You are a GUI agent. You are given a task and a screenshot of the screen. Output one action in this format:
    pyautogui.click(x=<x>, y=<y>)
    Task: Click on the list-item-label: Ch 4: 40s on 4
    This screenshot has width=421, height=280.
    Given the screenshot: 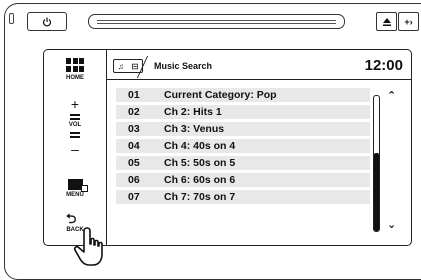 What is the action you would take?
    pyautogui.click(x=200, y=146)
    